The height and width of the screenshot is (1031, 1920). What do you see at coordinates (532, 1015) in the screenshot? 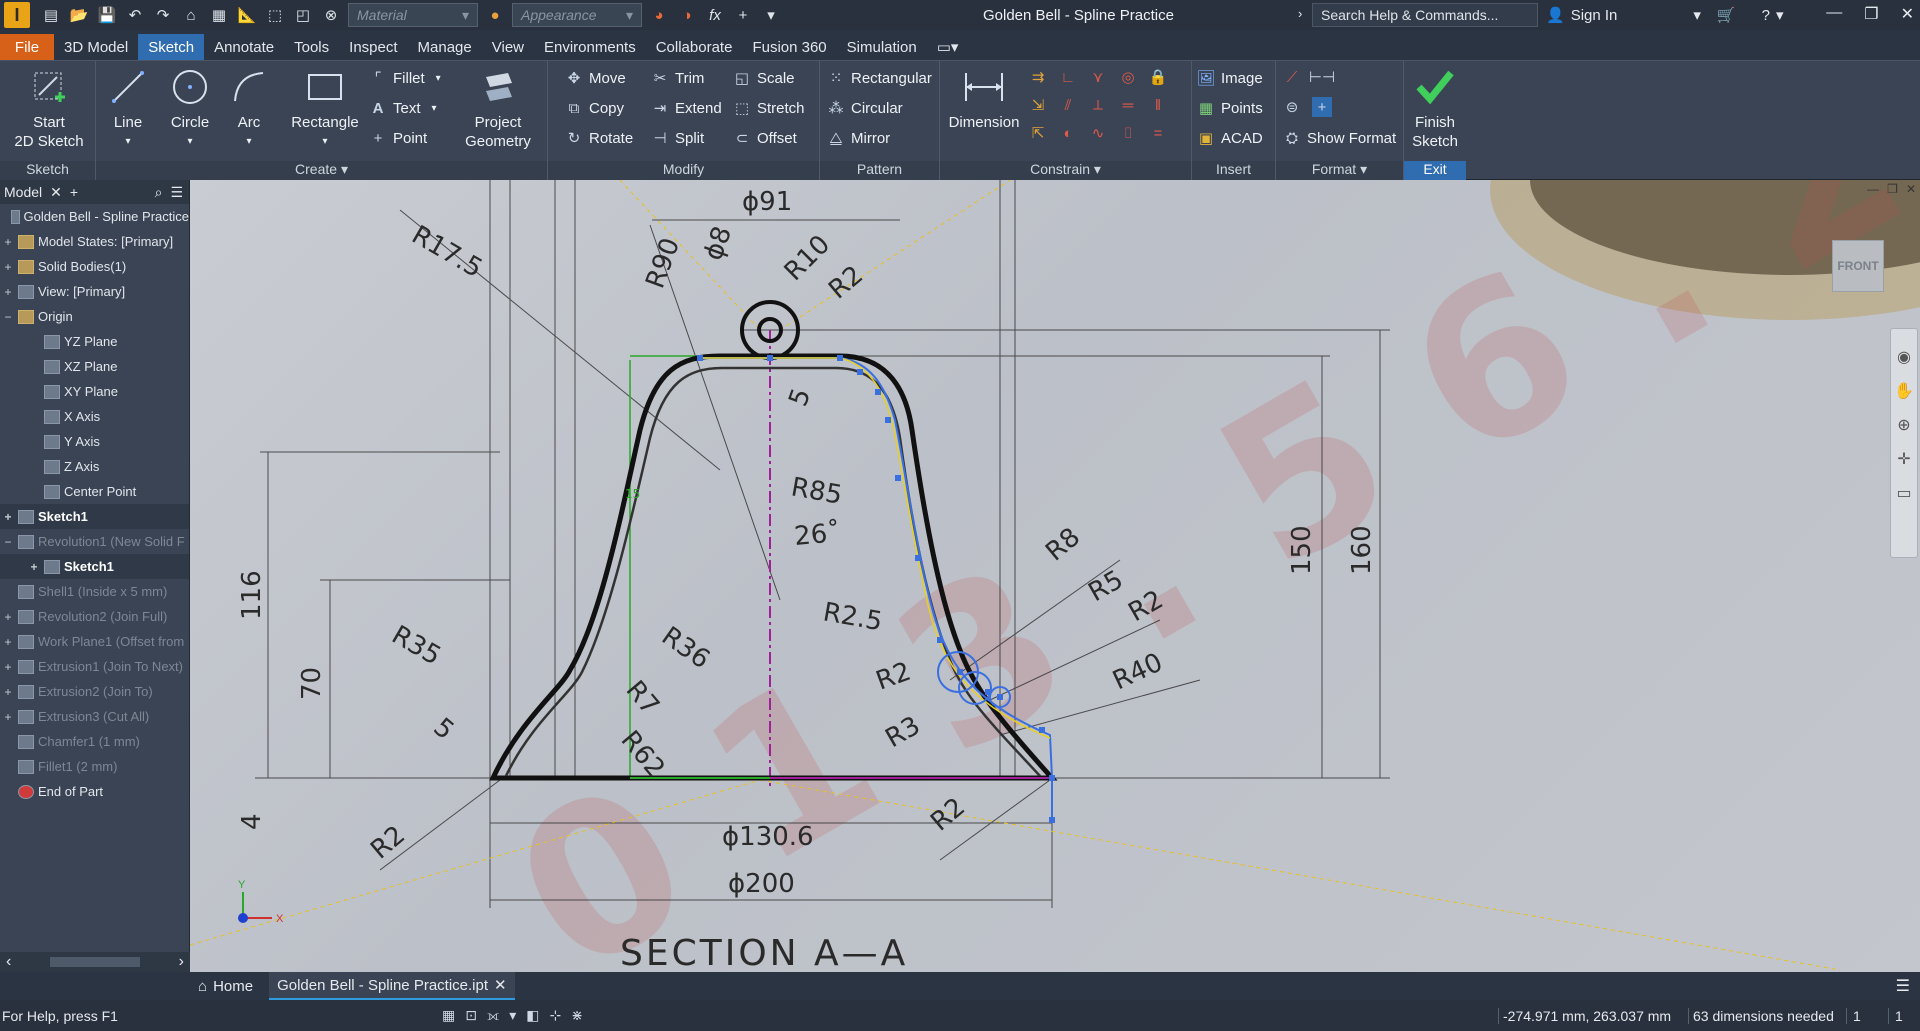
I see `dof-icon: ◧` at bounding box center [532, 1015].